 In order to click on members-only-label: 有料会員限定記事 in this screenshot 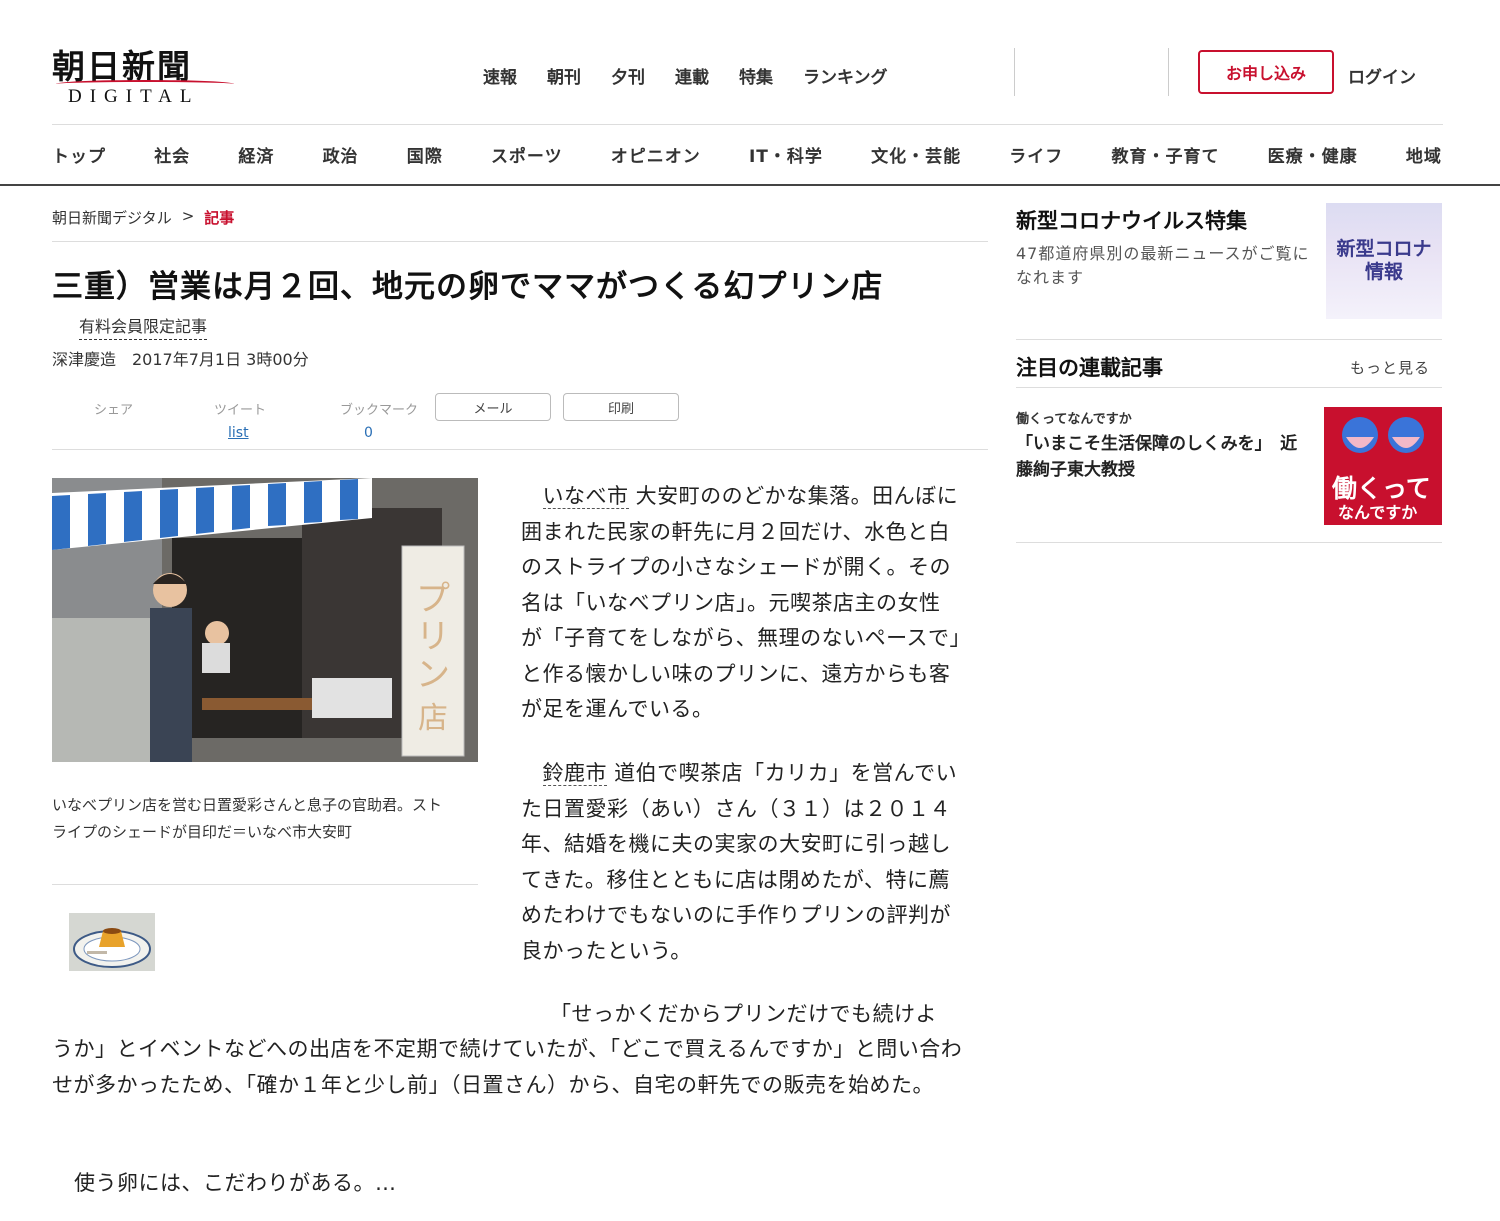, I will do `click(143, 326)`.